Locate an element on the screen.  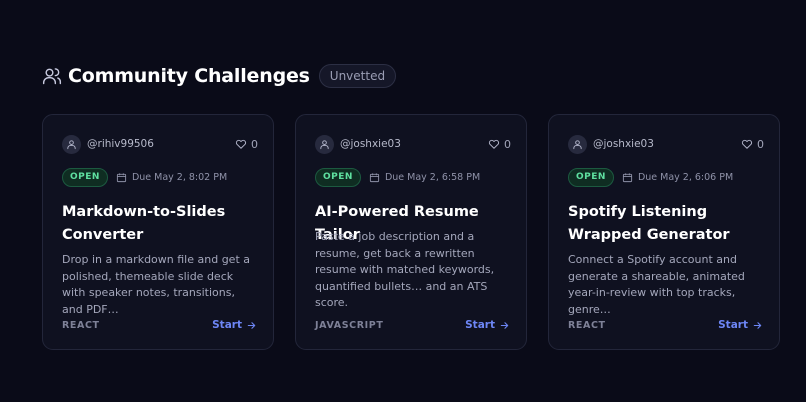
section-title: Community Challenges is located at coordinates (189, 76).